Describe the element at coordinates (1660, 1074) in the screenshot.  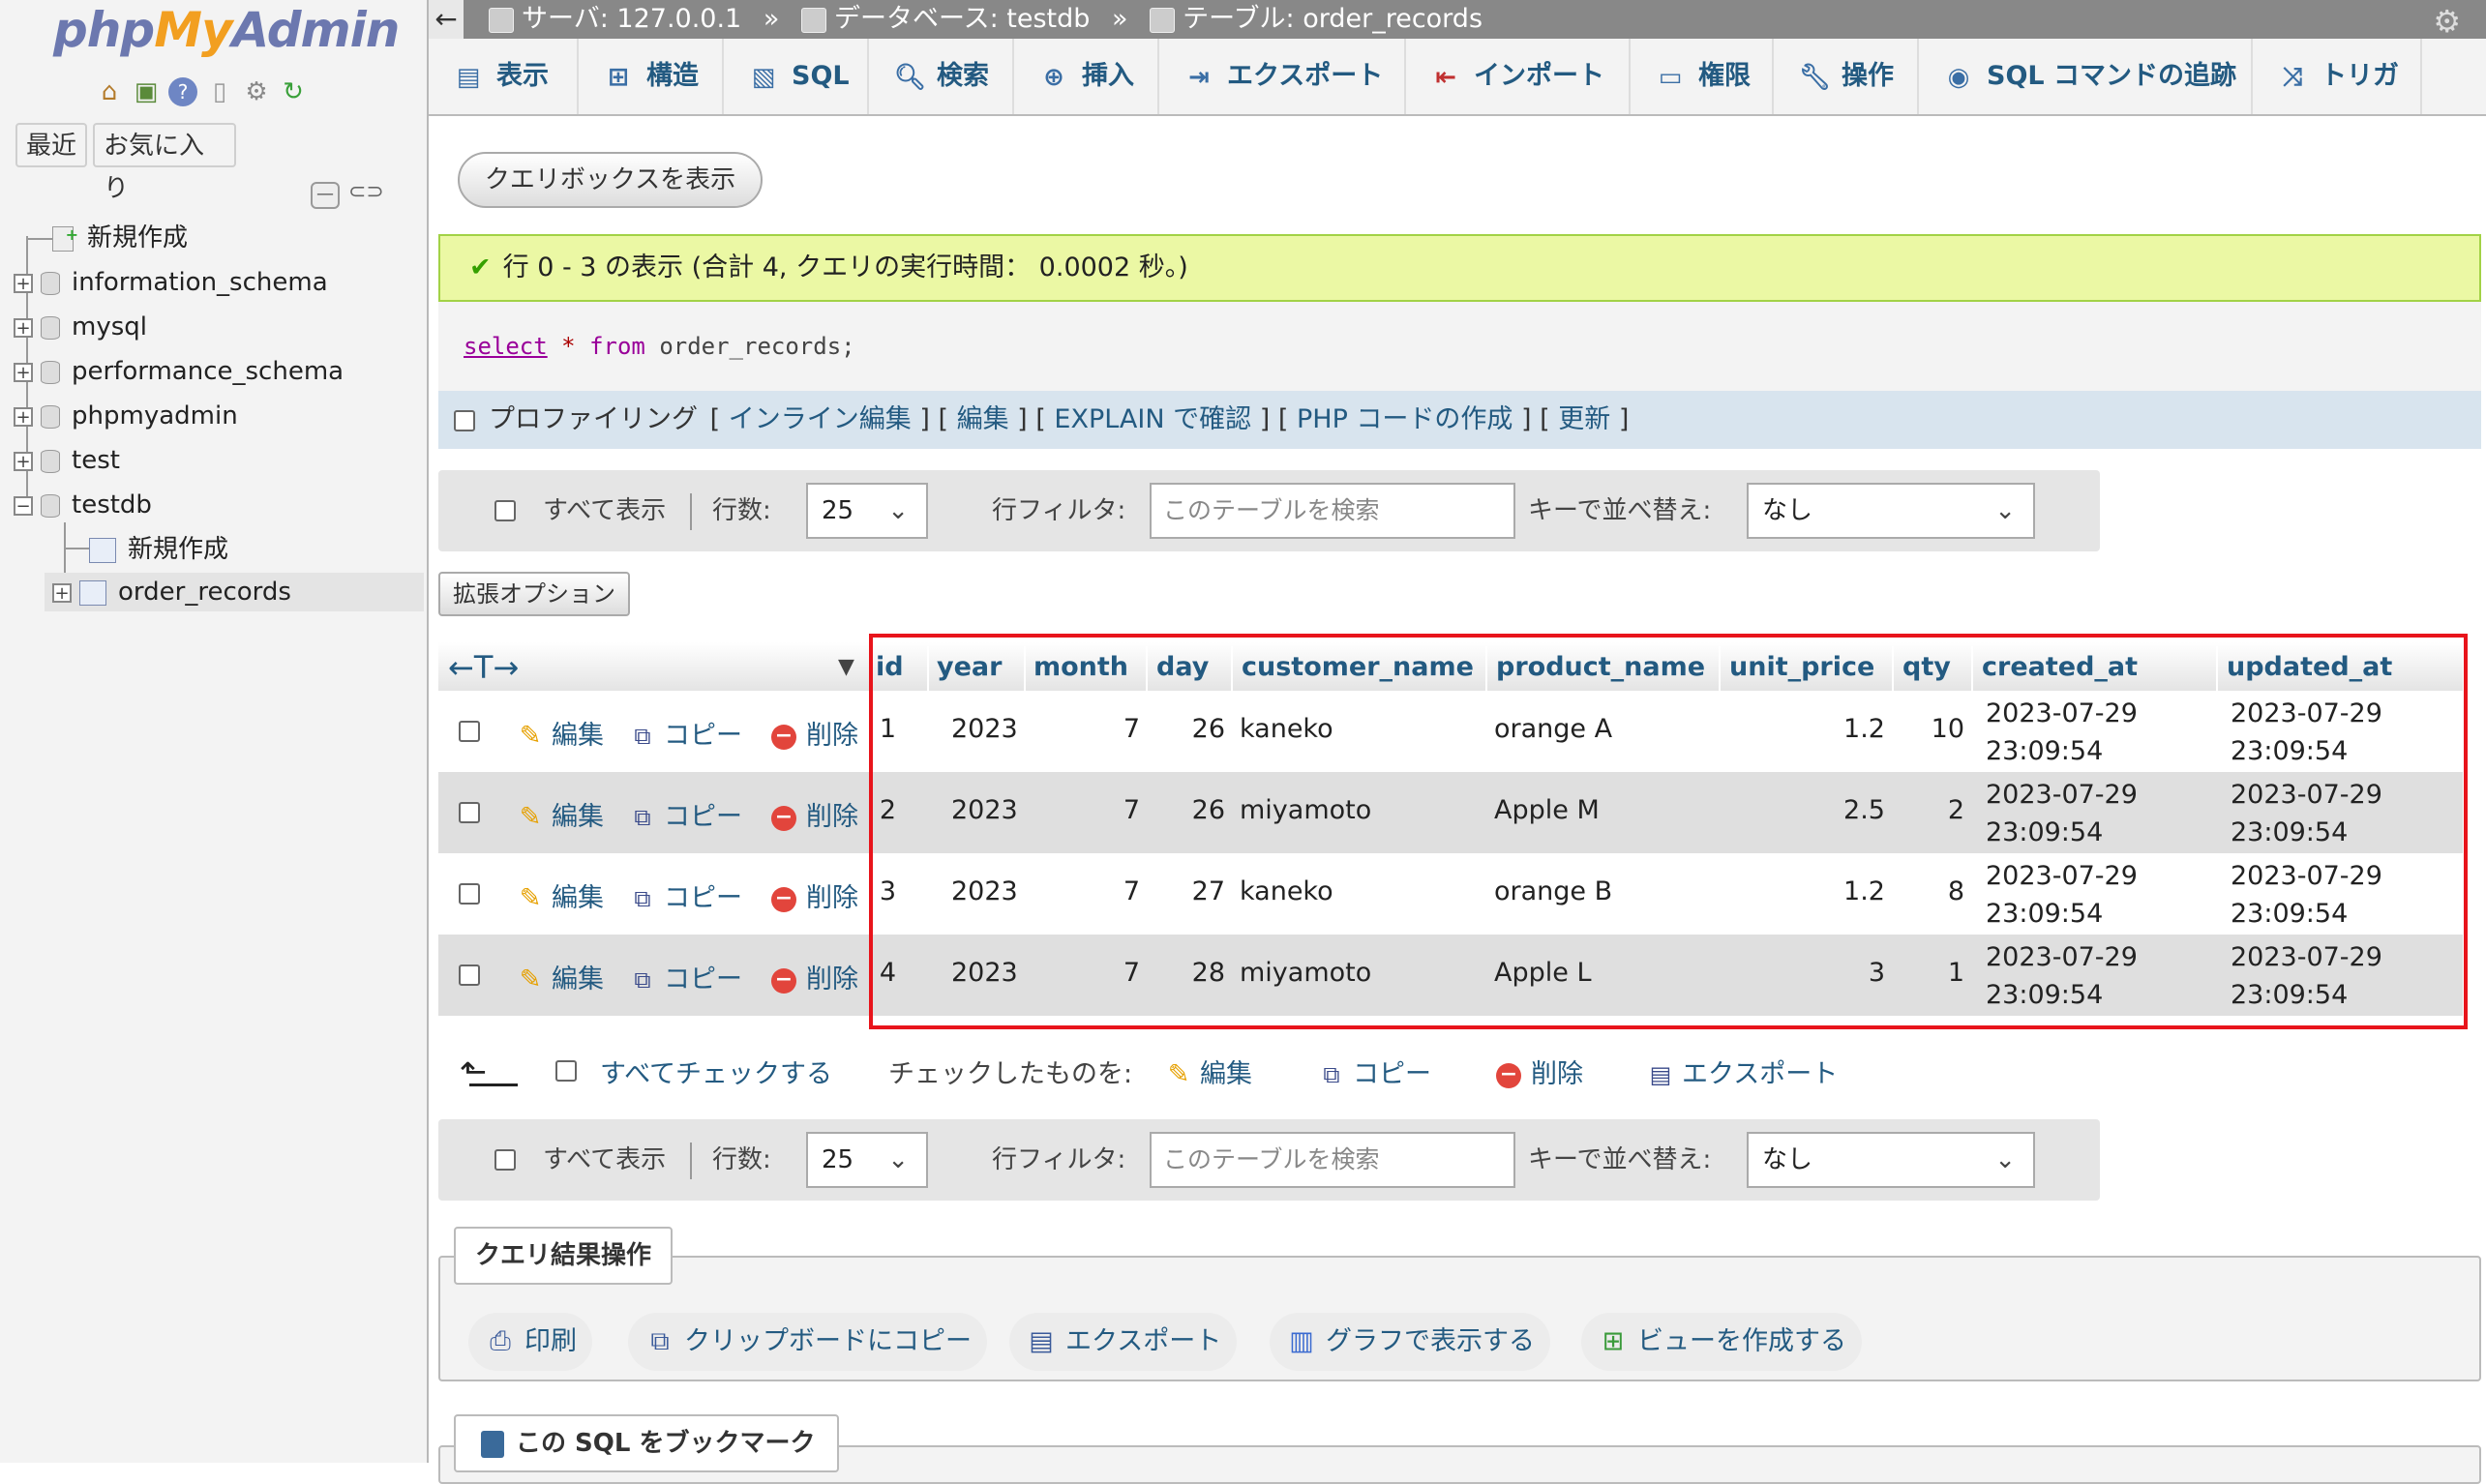
I see `export-icon: ▤` at that location.